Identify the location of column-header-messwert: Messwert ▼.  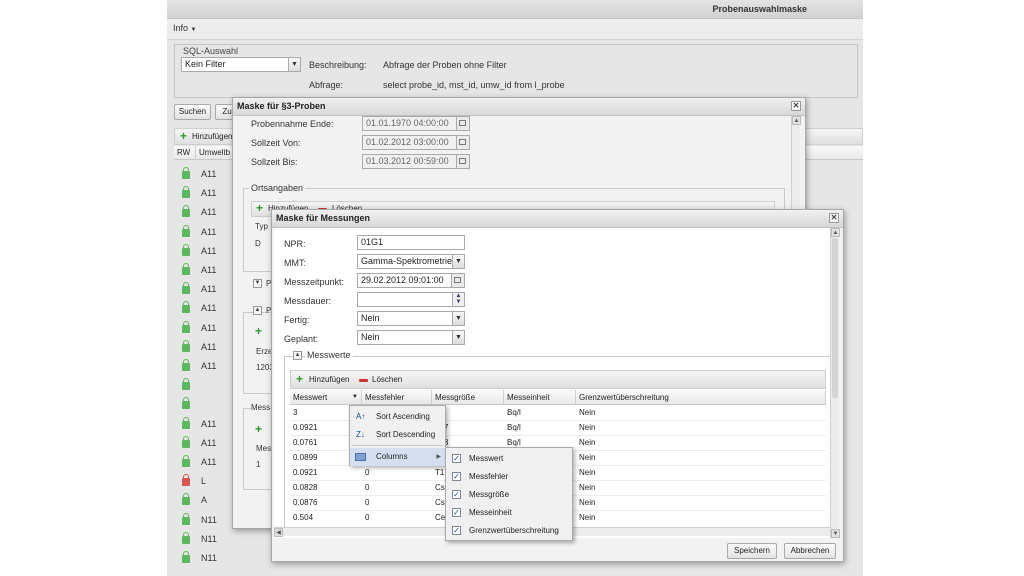
(326, 397).